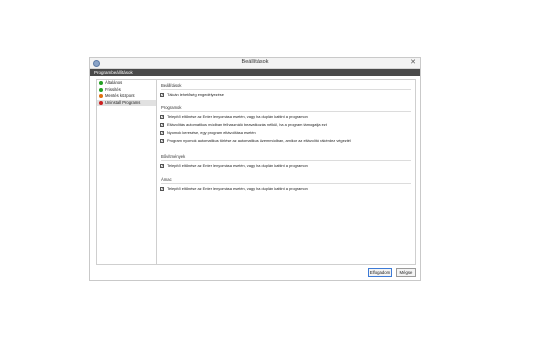 The height and width of the screenshot is (352, 550). I want to click on section-title-programok: Programok, so click(171, 107).